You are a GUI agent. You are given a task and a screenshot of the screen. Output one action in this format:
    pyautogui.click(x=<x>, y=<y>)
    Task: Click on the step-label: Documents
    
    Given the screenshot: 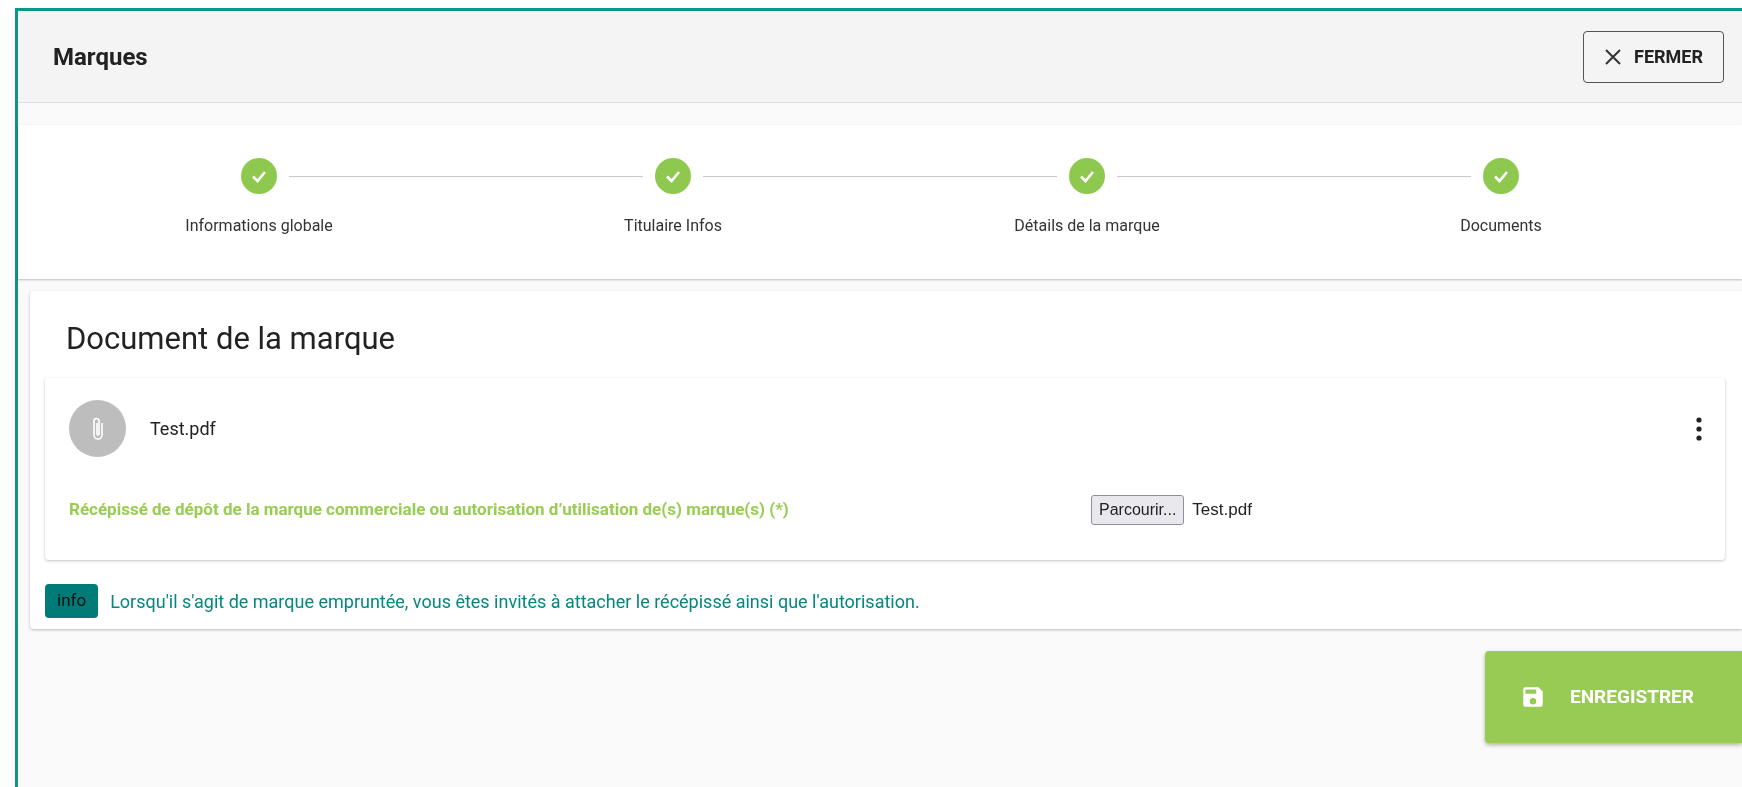 What is the action you would take?
    pyautogui.click(x=1501, y=226)
    